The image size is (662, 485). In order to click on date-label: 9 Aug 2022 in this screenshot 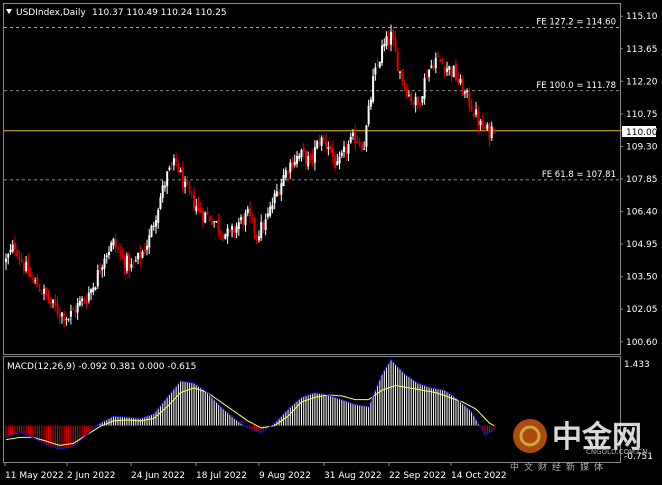, I will do `click(285, 476)`.